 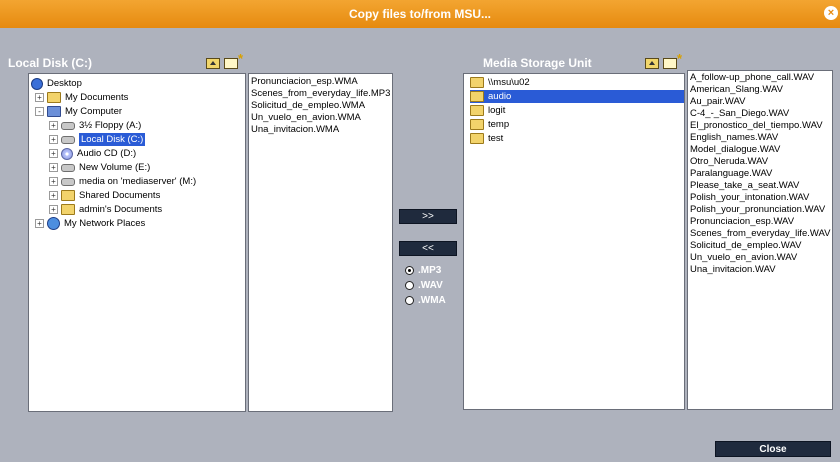 What do you see at coordinates (320, 106) in the screenshot?
I see `file-item: Solicitud_de_empleo.WMA` at bounding box center [320, 106].